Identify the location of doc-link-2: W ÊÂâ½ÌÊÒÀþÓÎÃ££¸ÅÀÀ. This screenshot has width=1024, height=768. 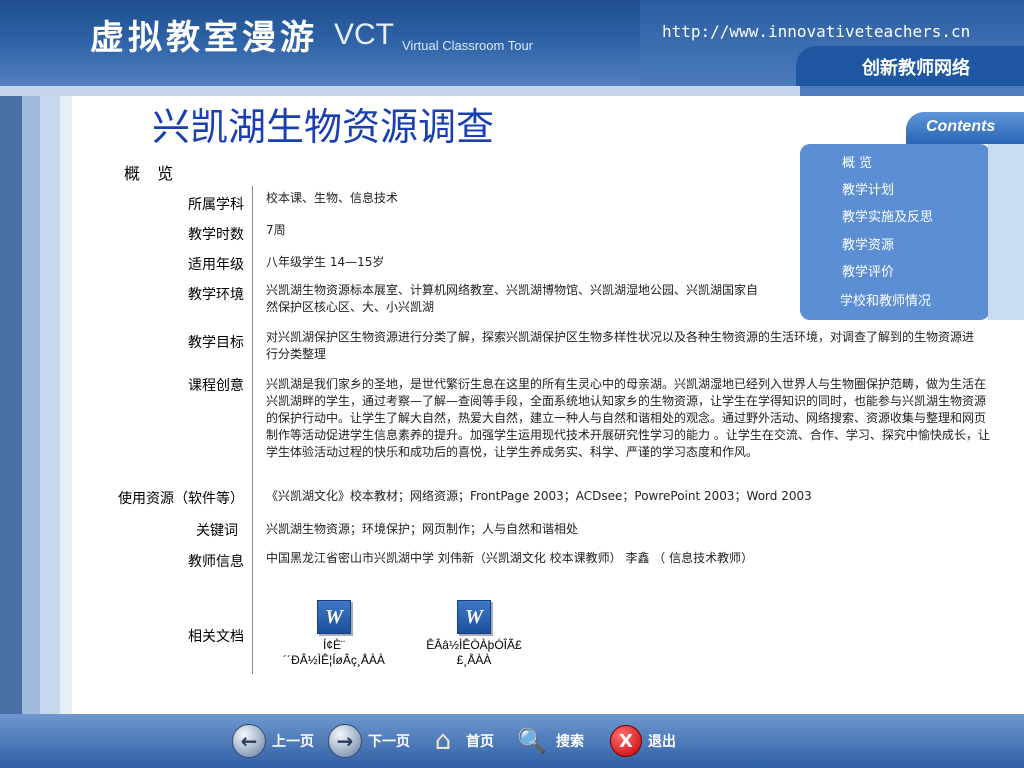
(474, 634).